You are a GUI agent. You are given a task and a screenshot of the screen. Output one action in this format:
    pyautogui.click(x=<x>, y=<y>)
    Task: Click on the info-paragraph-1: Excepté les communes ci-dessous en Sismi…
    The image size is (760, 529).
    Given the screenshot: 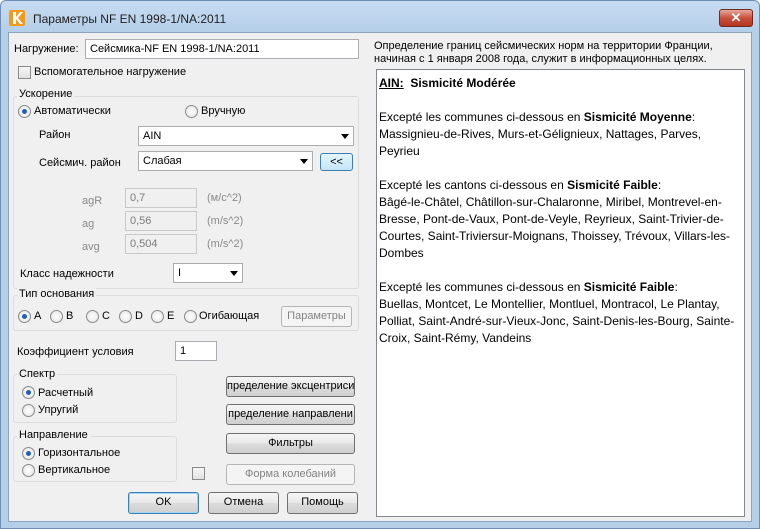 What is the action you would take?
    pyautogui.click(x=560, y=134)
    